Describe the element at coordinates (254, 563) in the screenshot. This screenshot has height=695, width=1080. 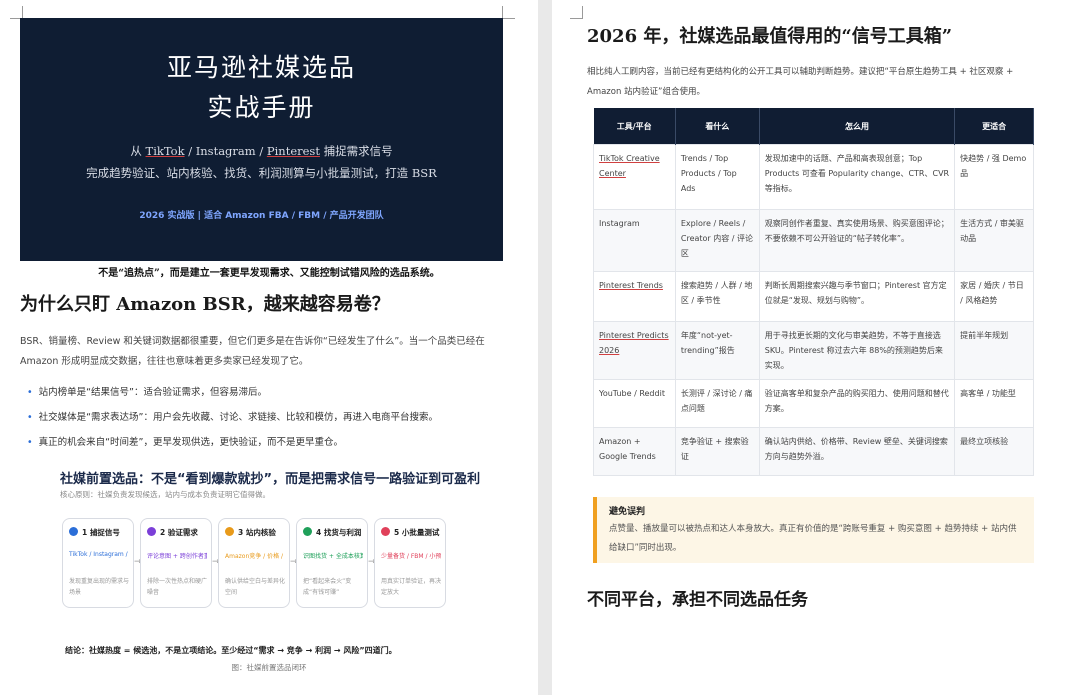
I see `flow-step-3: 3 站内核验 Amazon竞争 / 价格 / 评论 确认供给空白与差异化空间` at that location.